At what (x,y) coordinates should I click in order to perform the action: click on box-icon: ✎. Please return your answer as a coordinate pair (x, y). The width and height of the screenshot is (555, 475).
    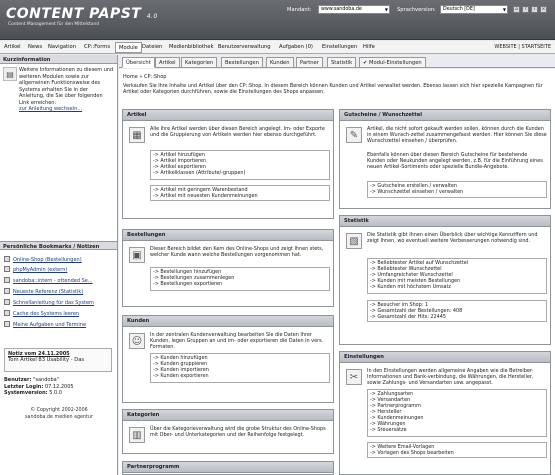
    Looking at the image, I should click on (354, 135).